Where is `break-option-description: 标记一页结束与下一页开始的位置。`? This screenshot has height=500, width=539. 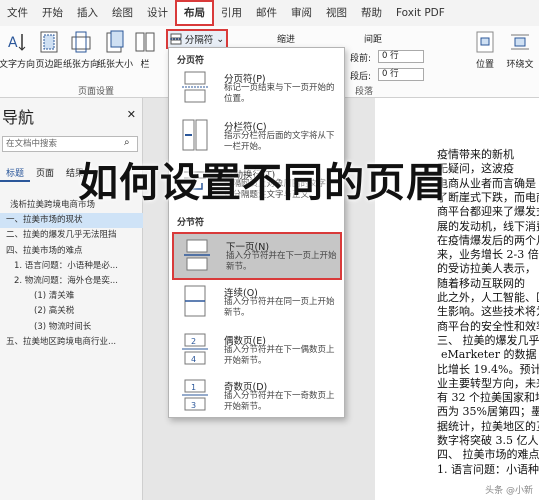 break-option-description: 标记一页结束与下一页开始的位置。 is located at coordinates (279, 93).